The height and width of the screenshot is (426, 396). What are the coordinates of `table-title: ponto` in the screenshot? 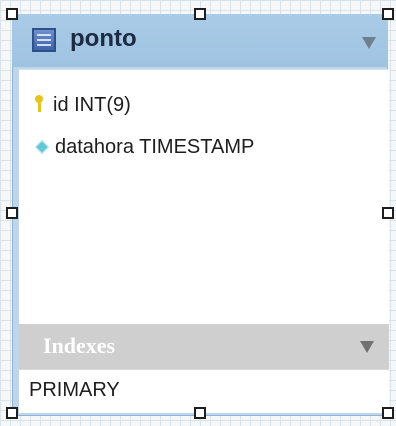 It's located at (103, 38).